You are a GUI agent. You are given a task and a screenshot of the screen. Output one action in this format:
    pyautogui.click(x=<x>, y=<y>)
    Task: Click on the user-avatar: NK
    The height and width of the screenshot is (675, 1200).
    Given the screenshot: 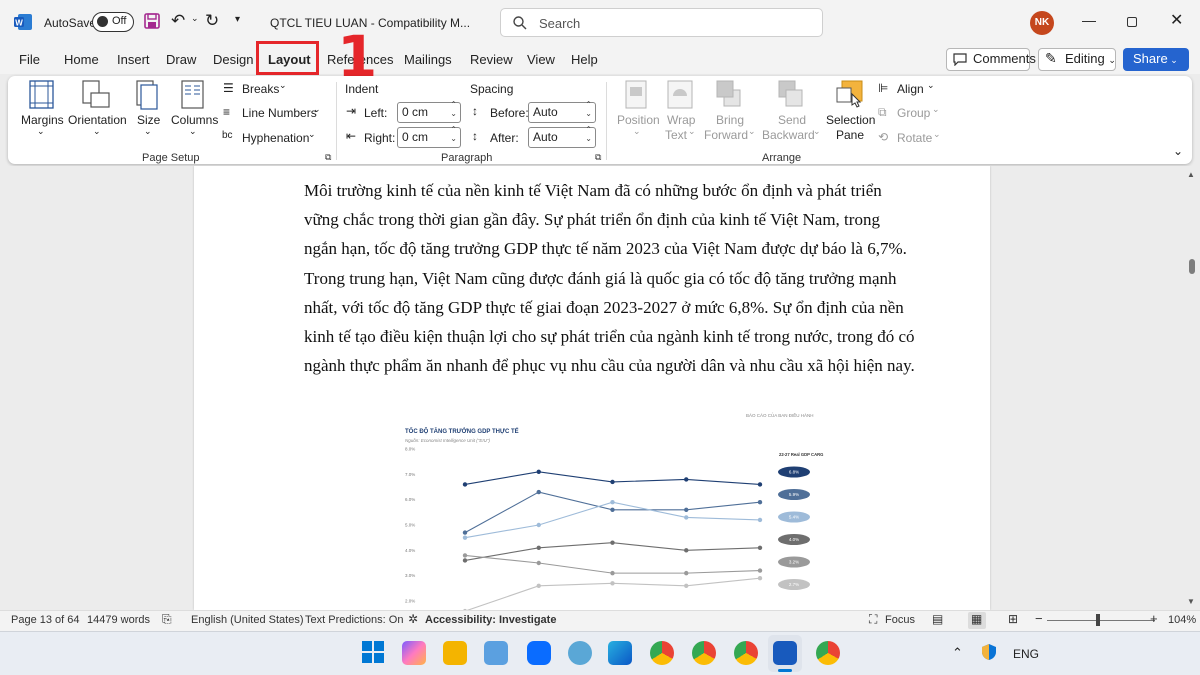 What is the action you would take?
    pyautogui.click(x=1042, y=23)
    